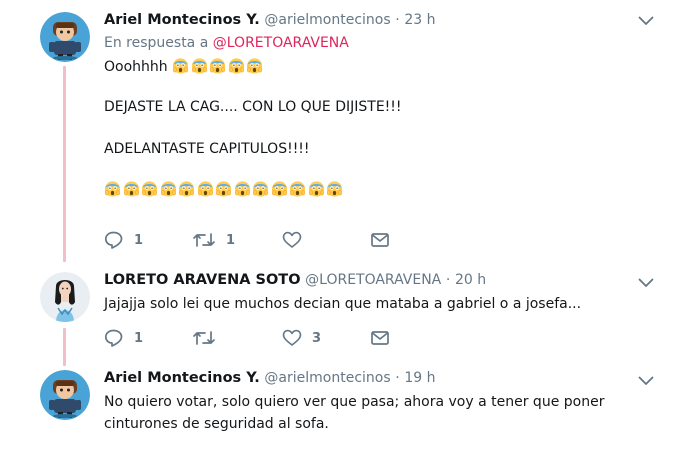 The height and width of the screenshot is (462, 698). Describe the element at coordinates (231, 240) in the screenshot. I see `retweet-count: 1` at that location.